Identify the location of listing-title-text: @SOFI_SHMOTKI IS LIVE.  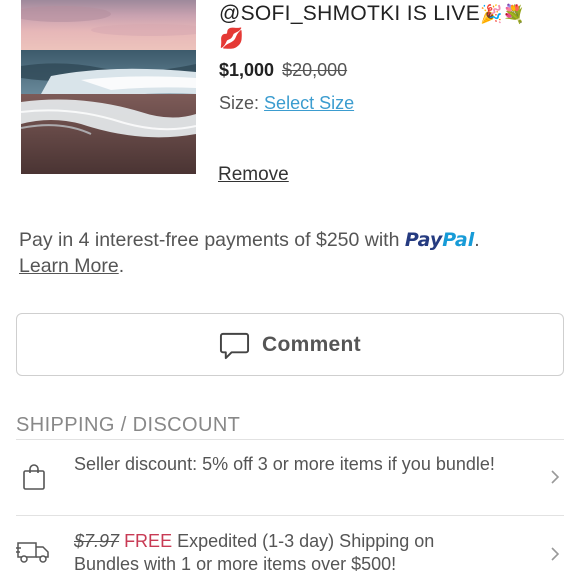
(350, 13).